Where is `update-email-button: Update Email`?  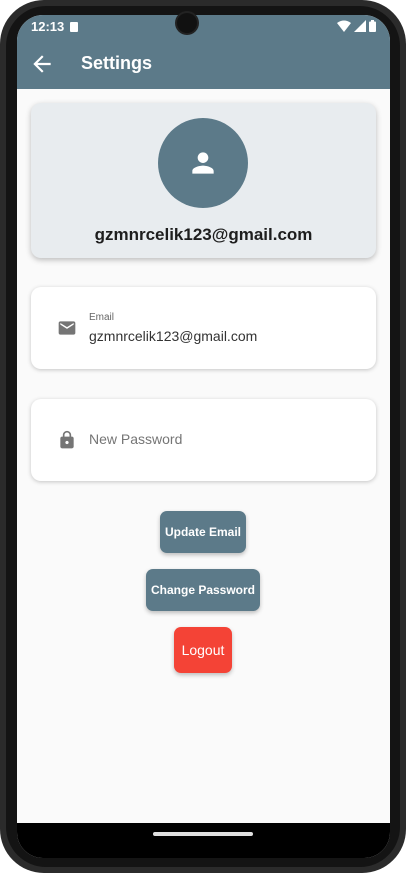 update-email-button: Update Email is located at coordinates (203, 532).